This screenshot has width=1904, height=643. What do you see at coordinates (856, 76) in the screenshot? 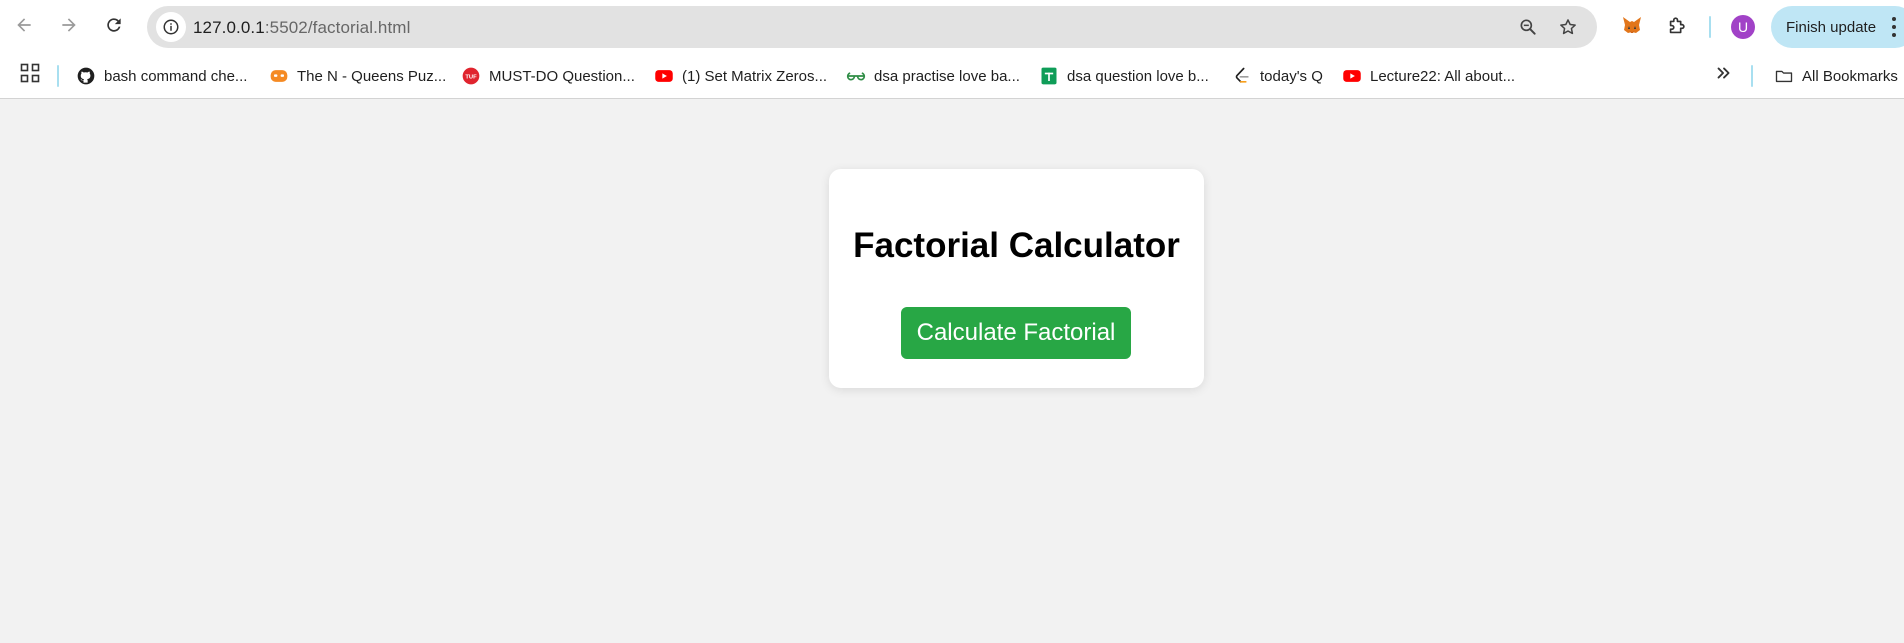
I see `geeksforgeeks-icon` at bounding box center [856, 76].